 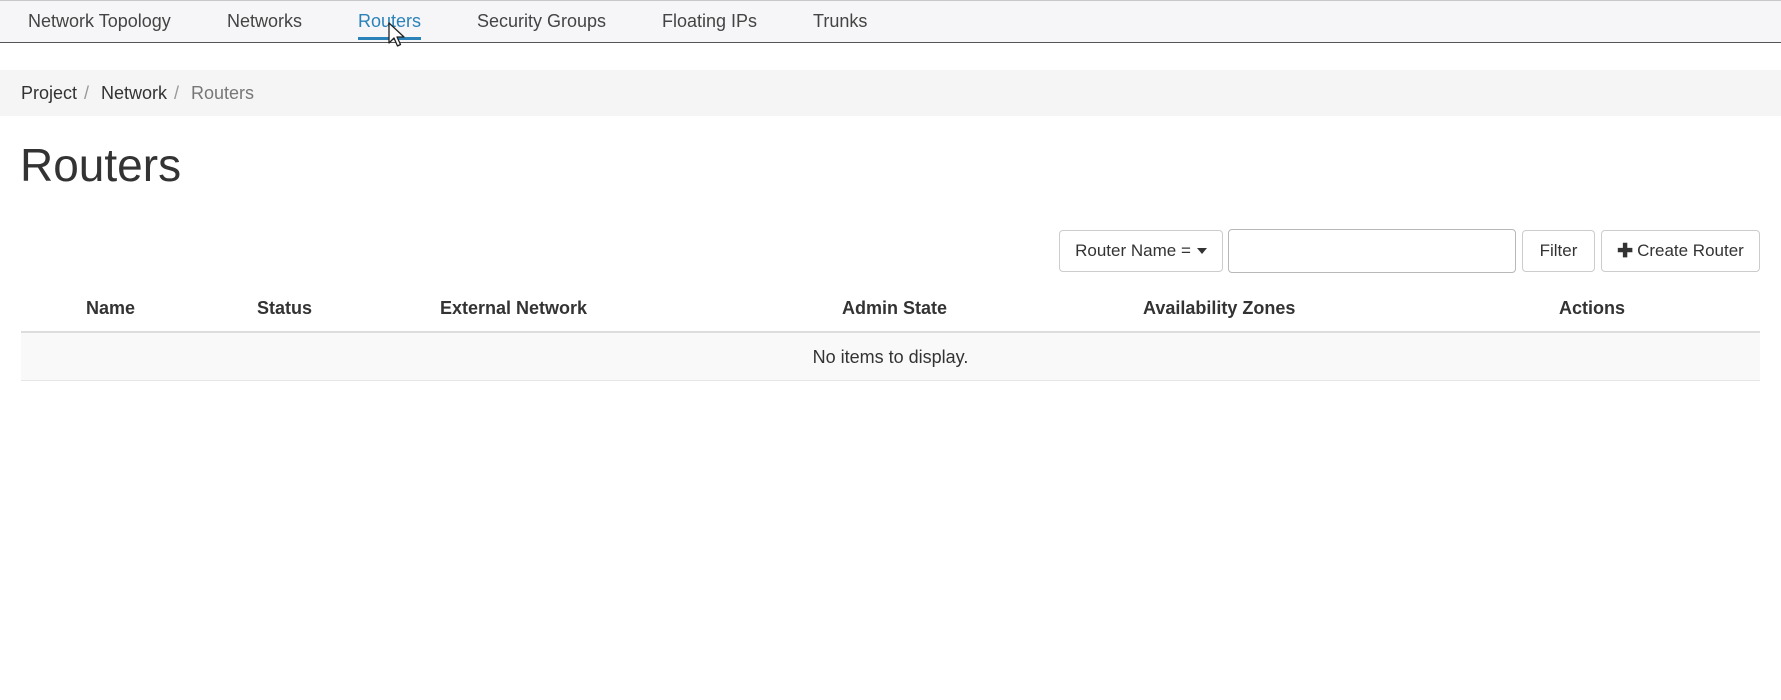 I want to click on breadcrumb-item-routers: Routers, so click(x=223, y=93).